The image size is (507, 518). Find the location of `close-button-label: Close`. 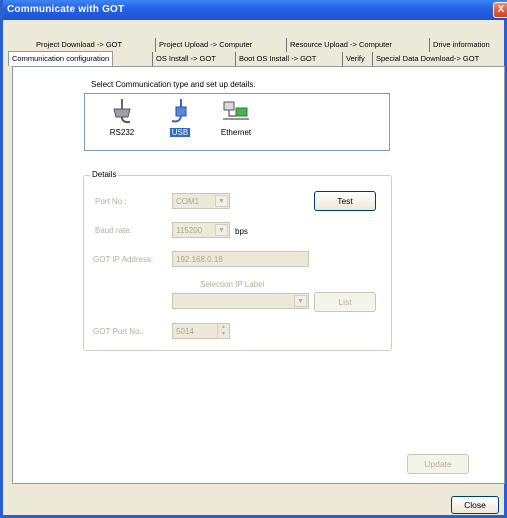

close-button-label: Close is located at coordinates (475, 505).